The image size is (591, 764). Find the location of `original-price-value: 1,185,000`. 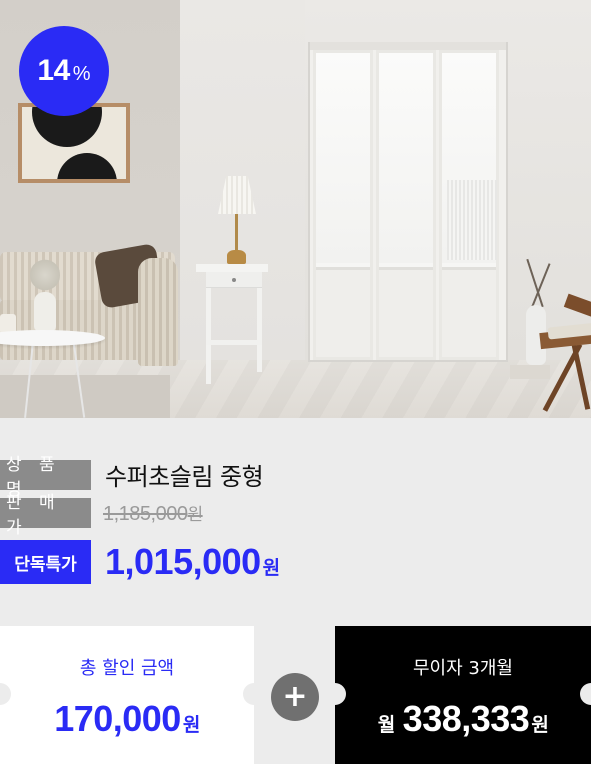

original-price-value: 1,185,000 is located at coordinates (145, 514).